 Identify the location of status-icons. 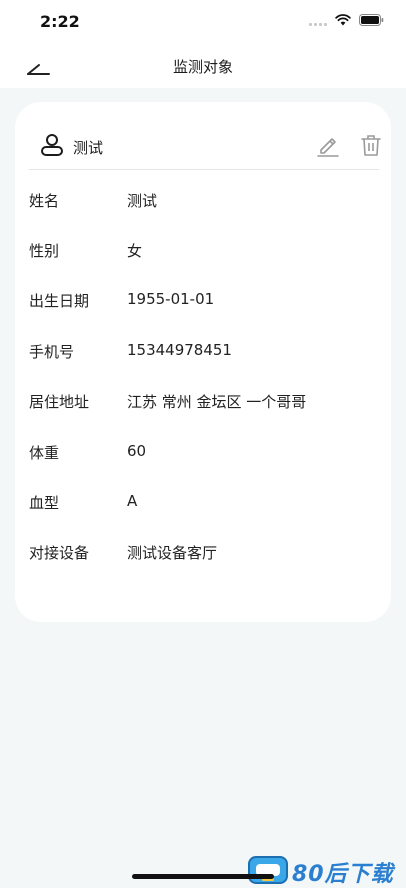
(346, 20).